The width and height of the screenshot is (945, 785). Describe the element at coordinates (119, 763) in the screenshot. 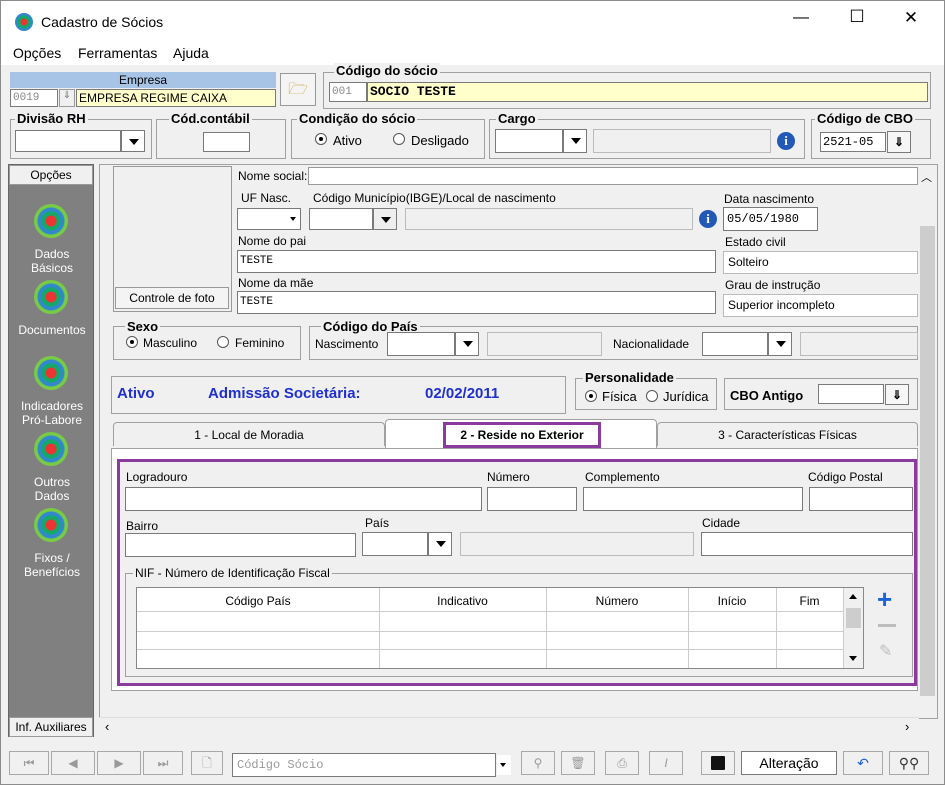

I see `next-record-button: ▶` at that location.